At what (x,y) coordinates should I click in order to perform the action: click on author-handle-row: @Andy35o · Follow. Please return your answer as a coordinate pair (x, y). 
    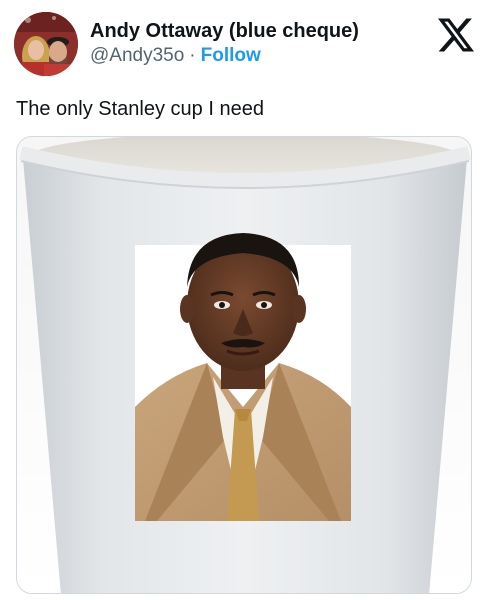
    Looking at the image, I should click on (224, 56).